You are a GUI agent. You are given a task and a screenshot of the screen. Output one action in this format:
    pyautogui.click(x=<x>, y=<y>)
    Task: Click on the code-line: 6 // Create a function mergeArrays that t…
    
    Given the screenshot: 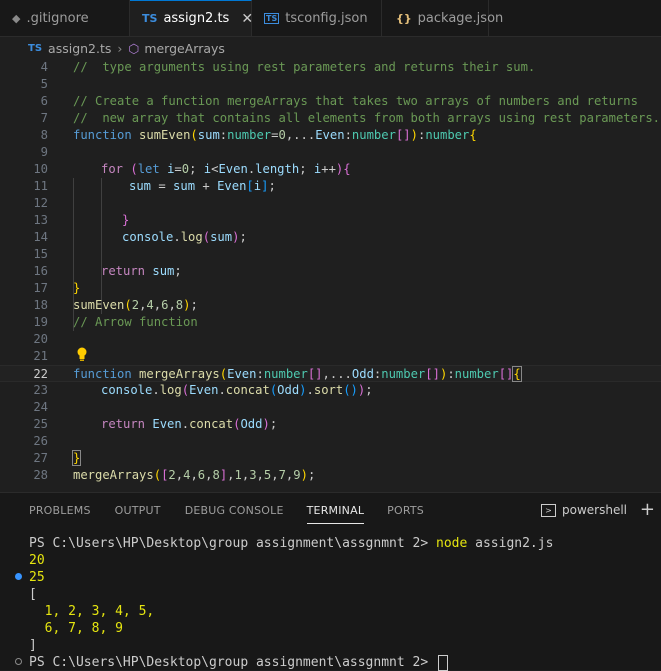 What is the action you would take?
    pyautogui.click(x=330, y=101)
    